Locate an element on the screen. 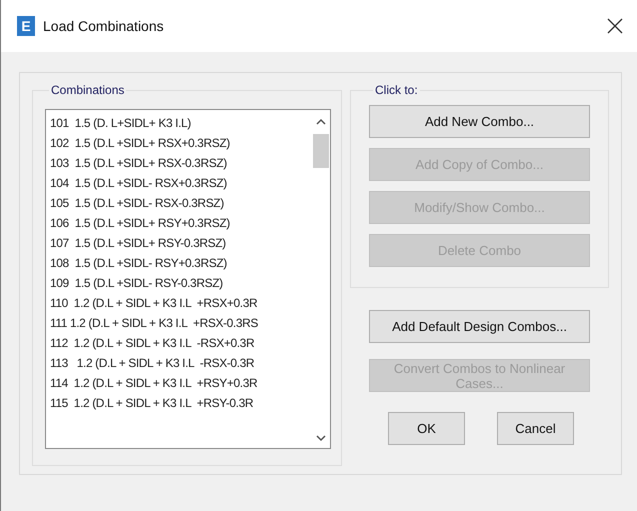  scroll-thumb is located at coordinates (321, 151).